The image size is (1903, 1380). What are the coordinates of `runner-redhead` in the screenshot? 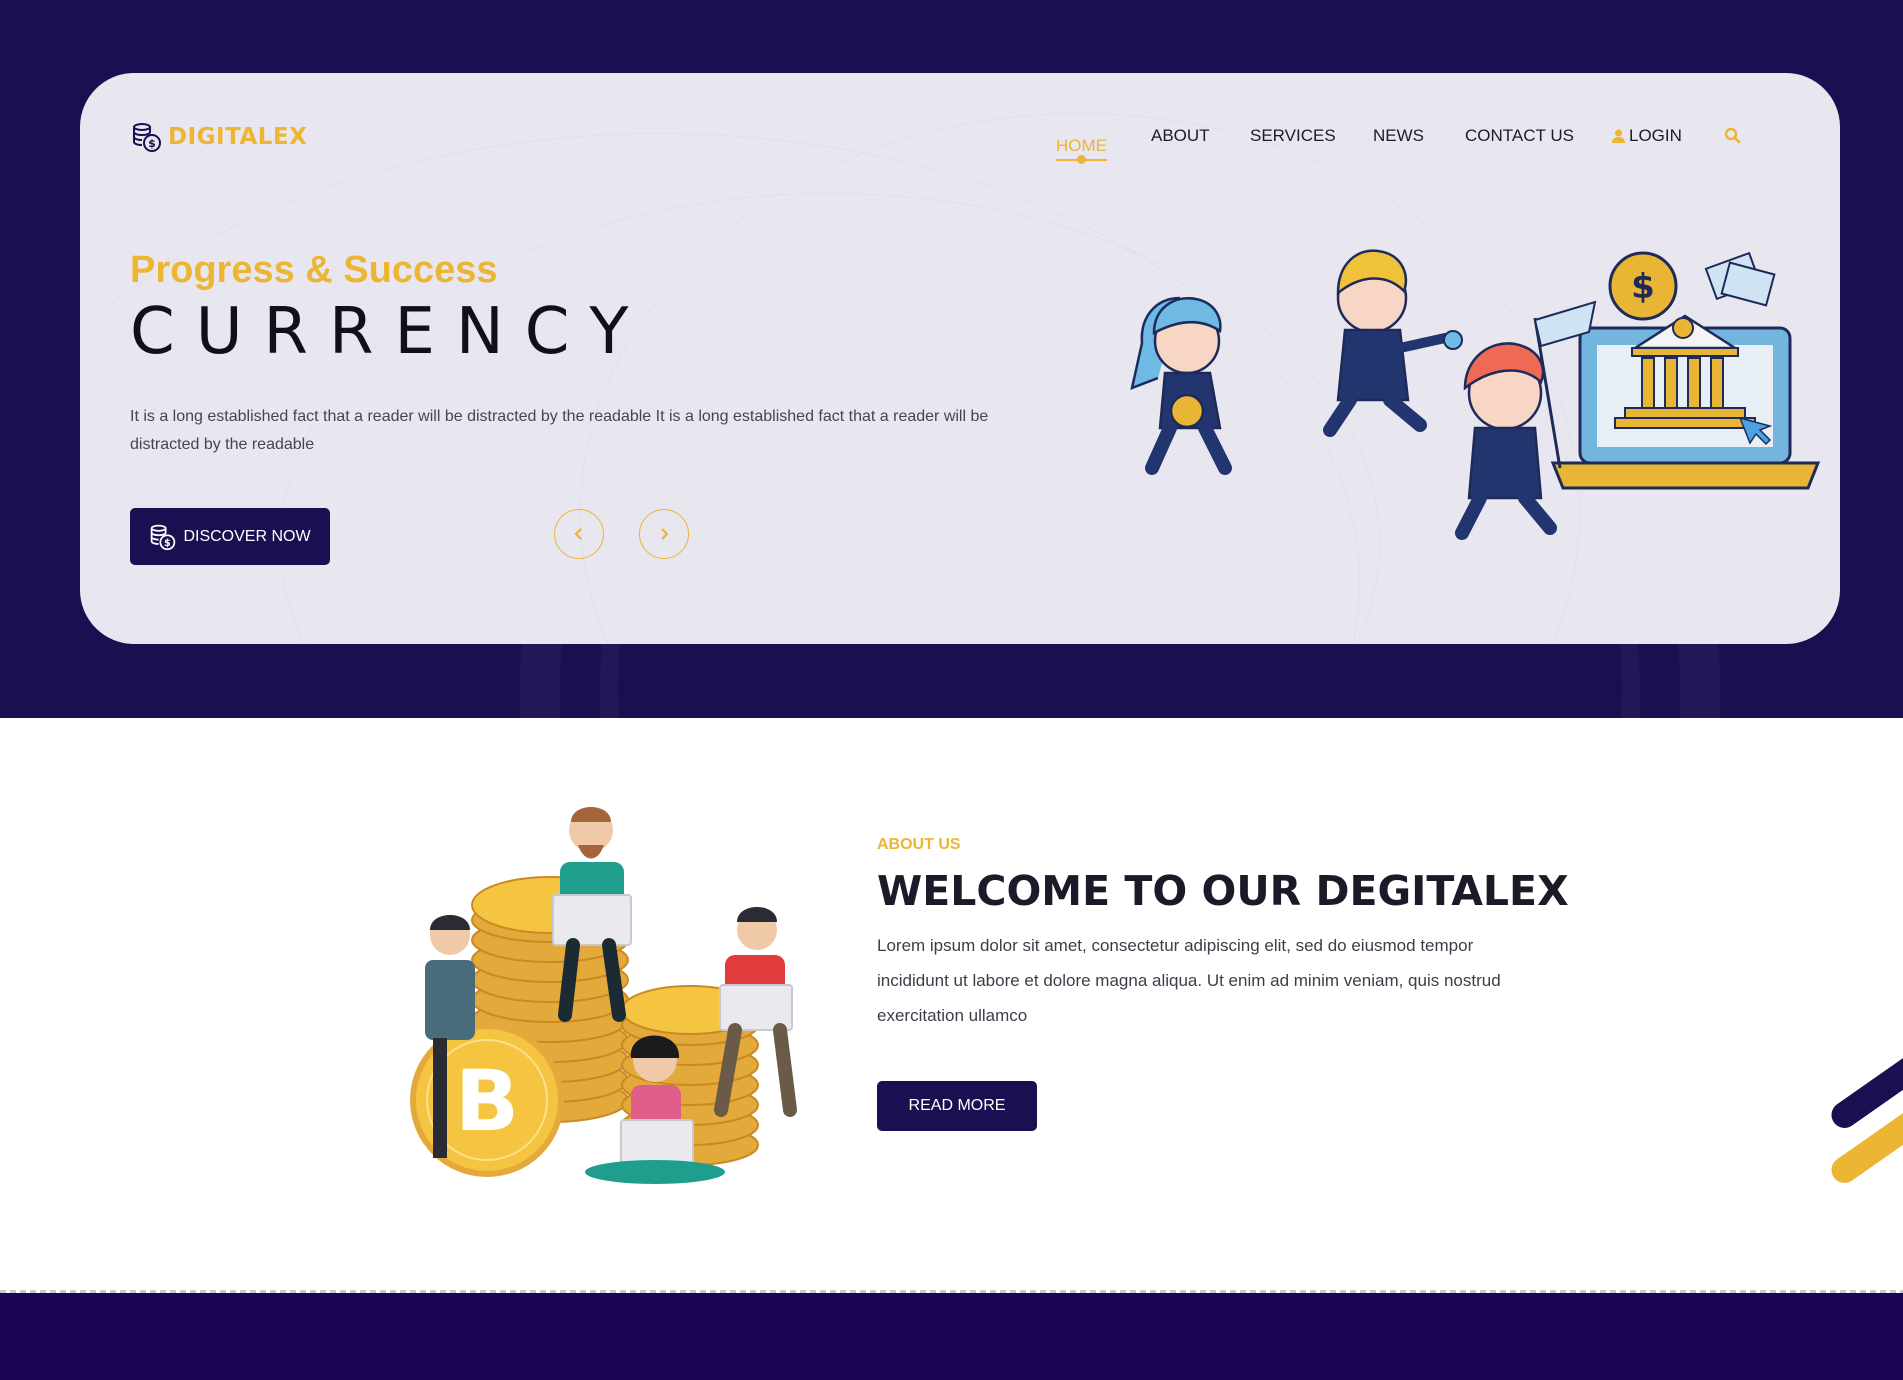 It's located at (1526, 420).